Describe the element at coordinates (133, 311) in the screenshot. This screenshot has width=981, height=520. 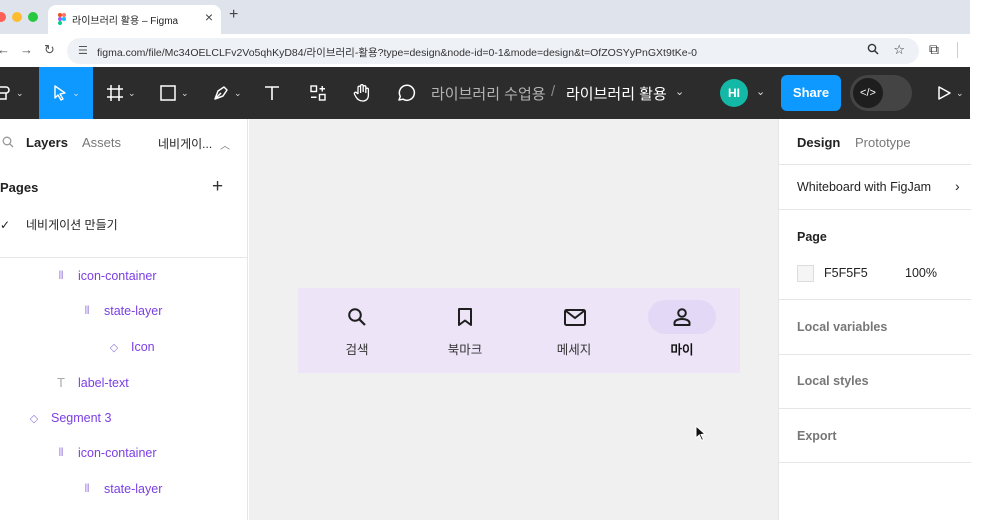
I see `layer-name: state-layer` at that location.